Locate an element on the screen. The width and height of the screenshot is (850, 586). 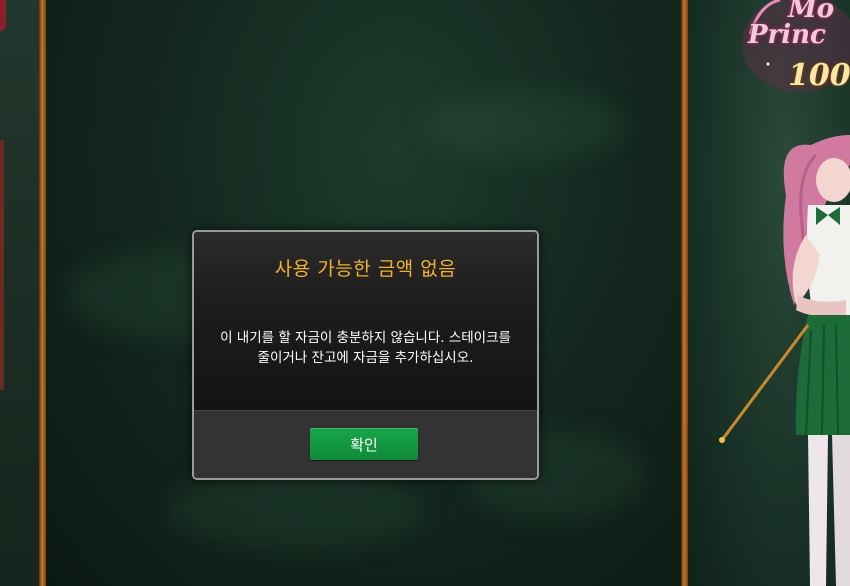
reel-frame-left is located at coordinates (42, 293).